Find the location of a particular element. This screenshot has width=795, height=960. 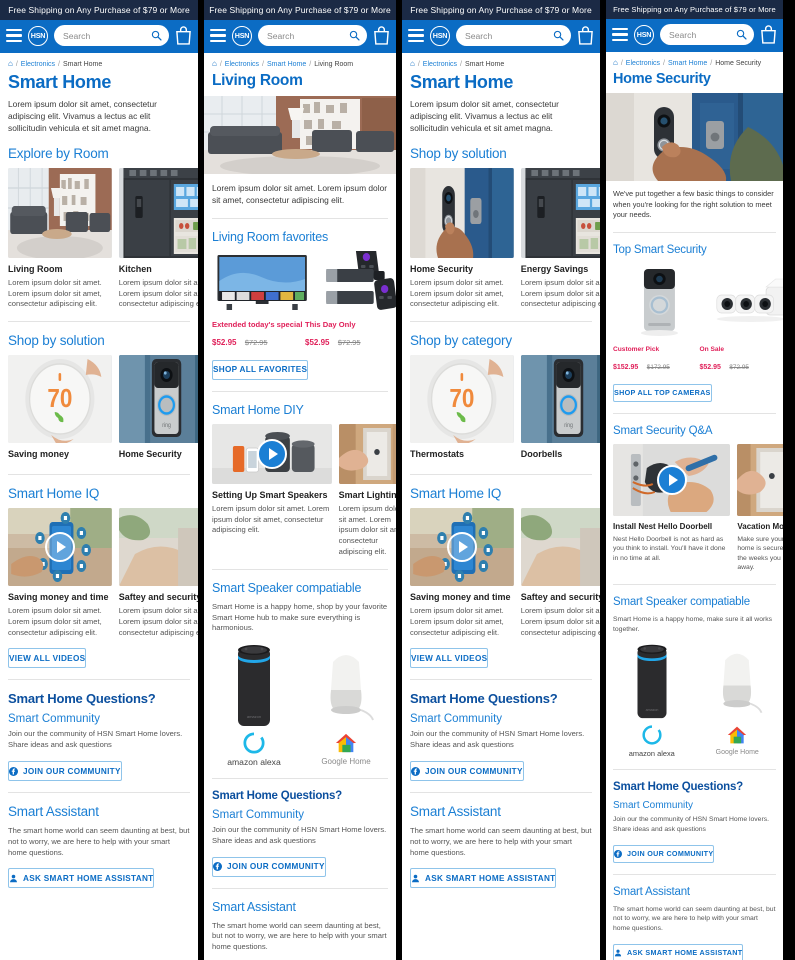

card-saving-money: 70 Saving money is located at coordinates (60, 409).